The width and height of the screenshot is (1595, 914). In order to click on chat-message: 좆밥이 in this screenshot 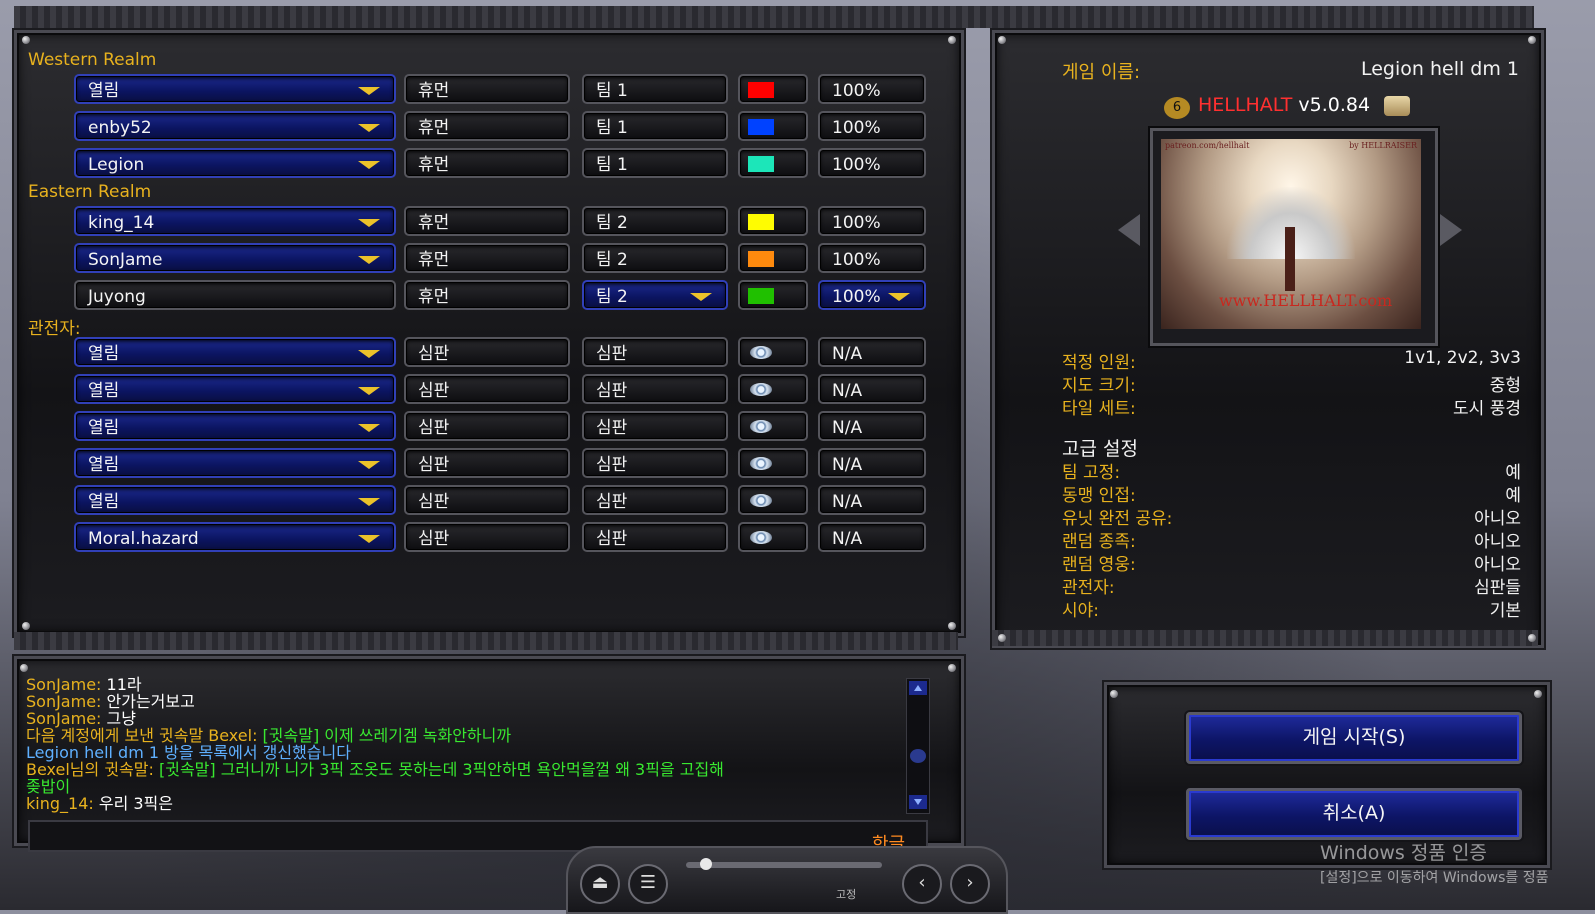, I will do `click(462, 786)`.